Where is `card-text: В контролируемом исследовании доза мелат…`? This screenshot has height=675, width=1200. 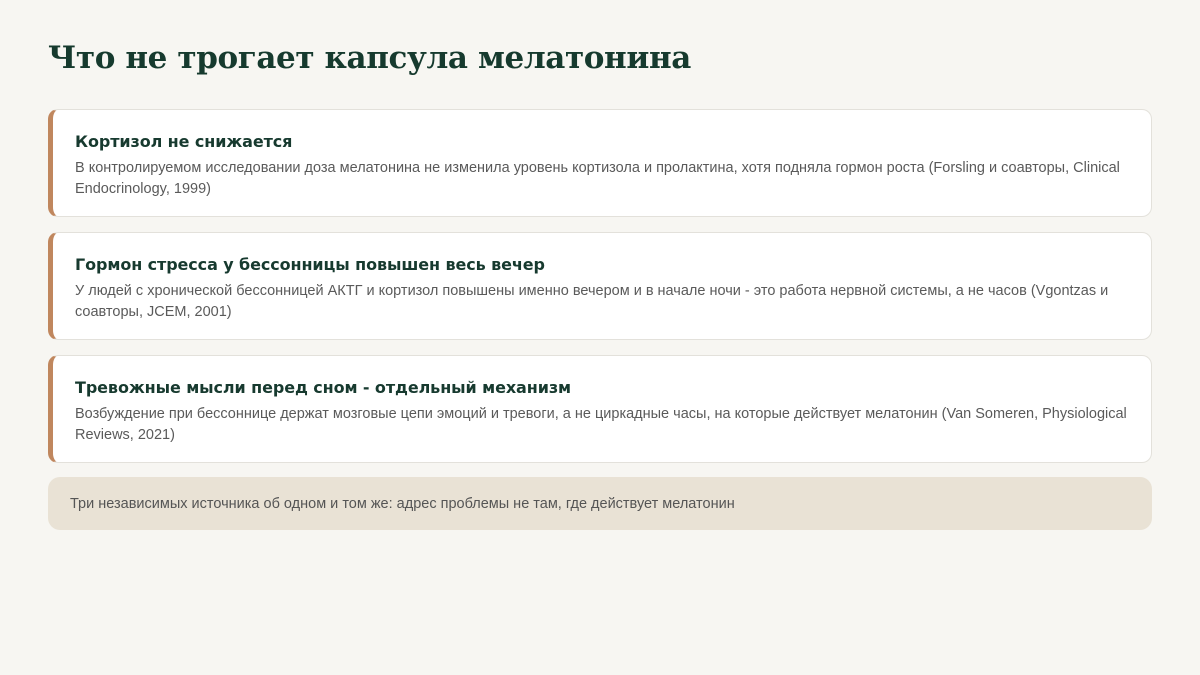
card-text: В контролируемом исследовании доза мелат… is located at coordinates (597, 178).